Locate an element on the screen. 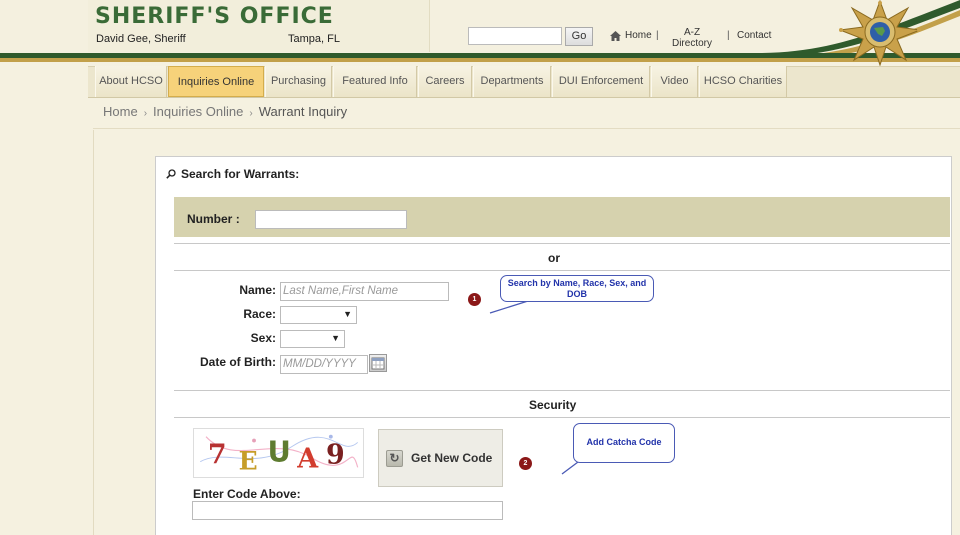 This screenshot has width=960, height=535. az-directory-link: A-Z Directory is located at coordinates (692, 38).